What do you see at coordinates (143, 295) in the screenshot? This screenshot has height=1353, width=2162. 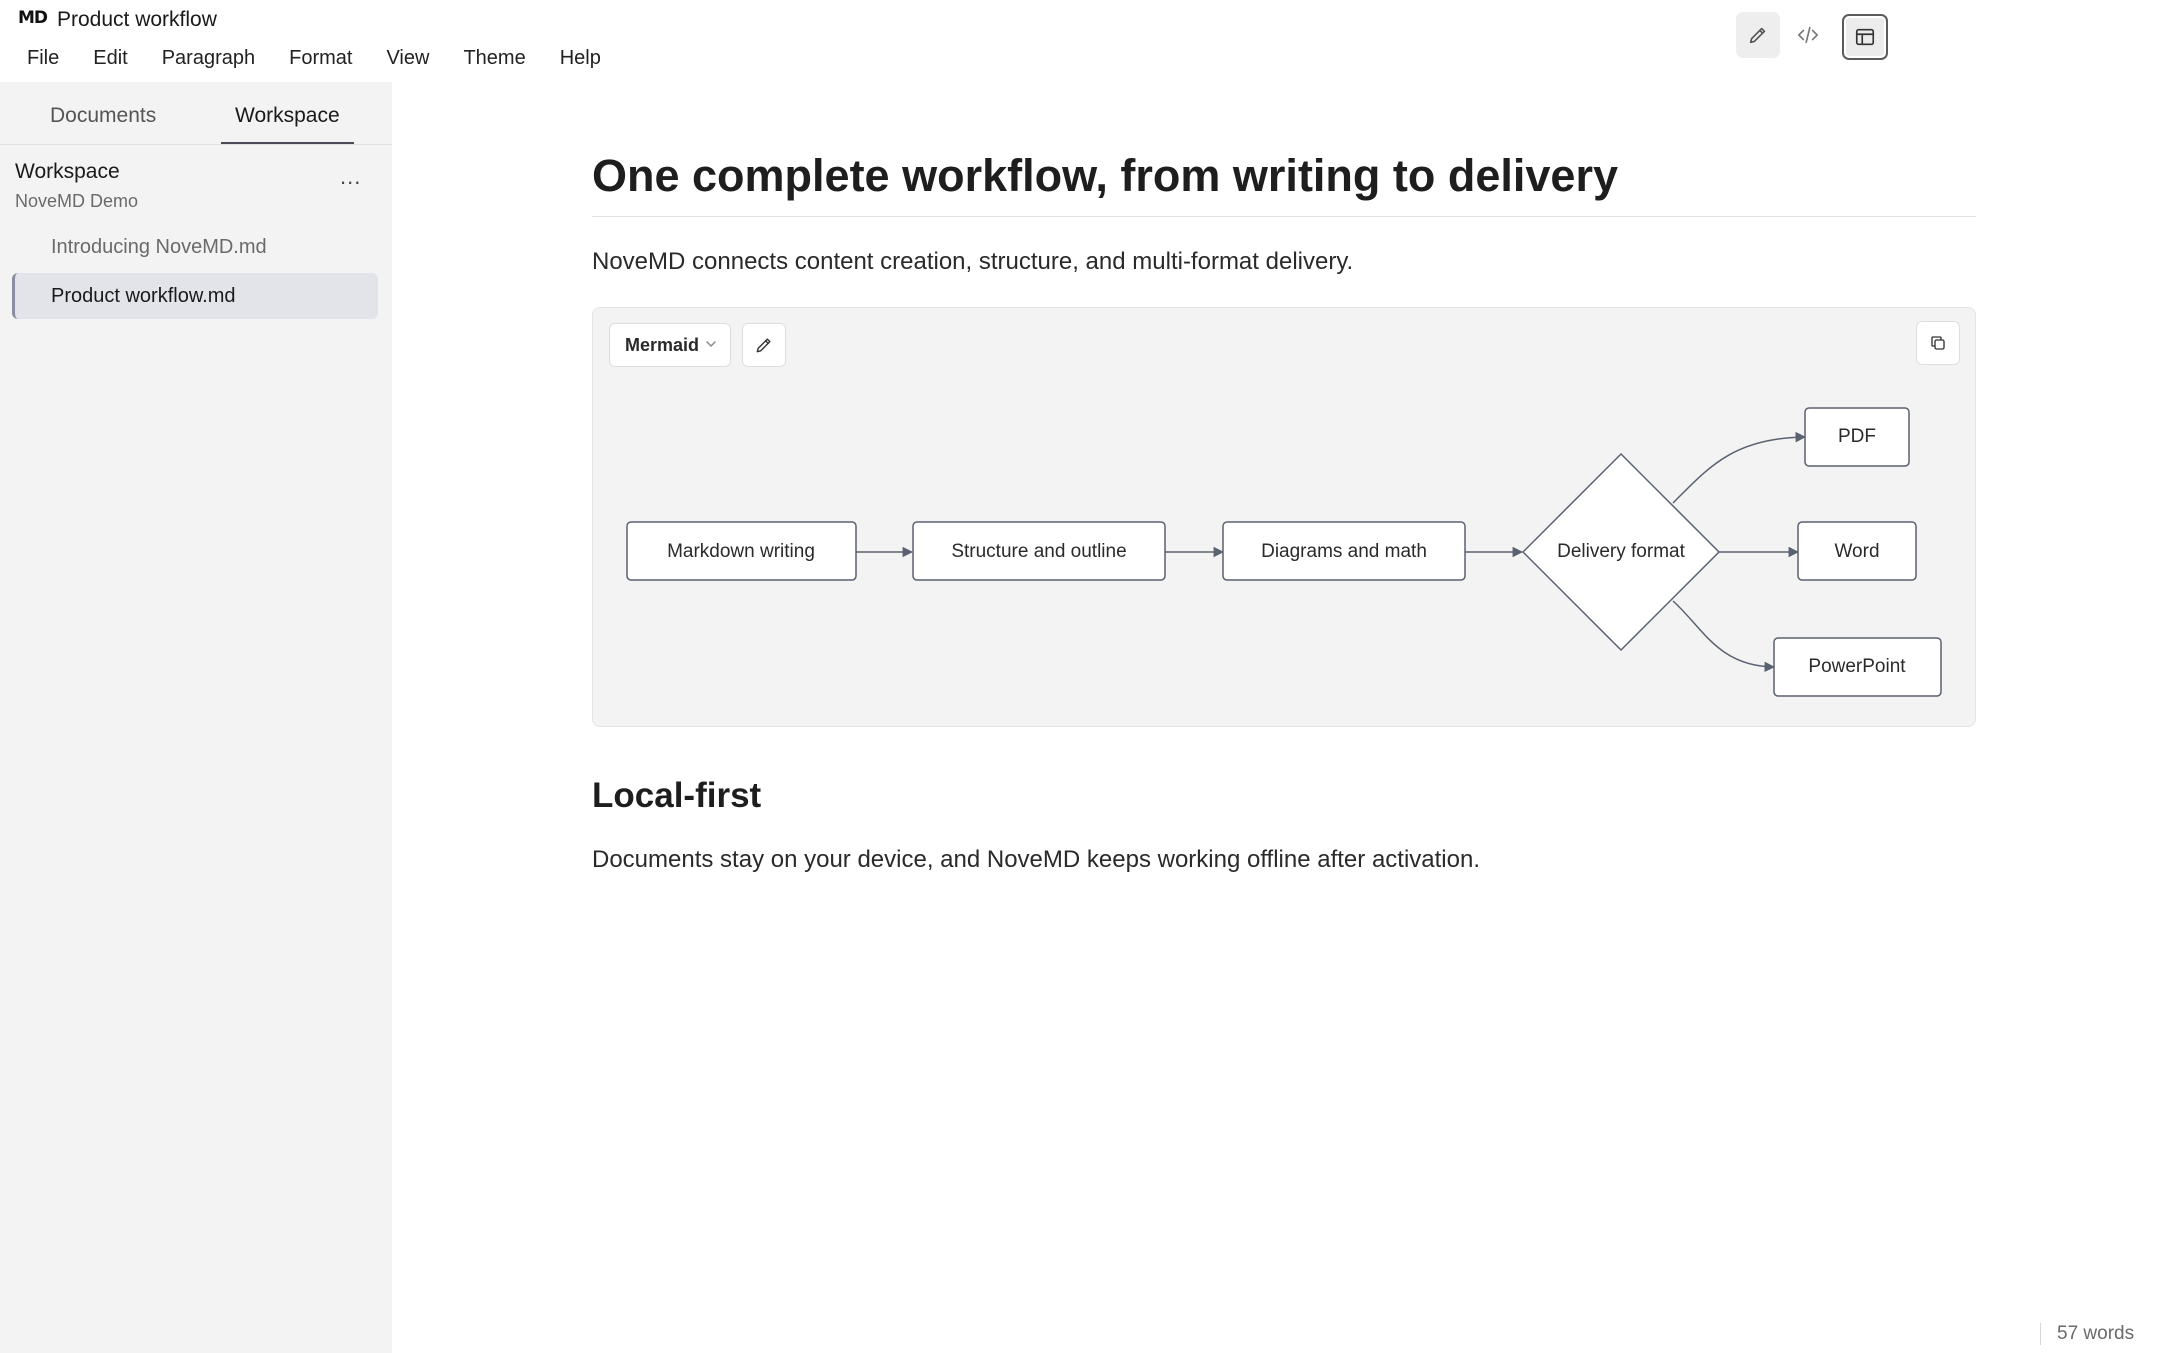 I see `file-label: Product workflow.md` at bounding box center [143, 295].